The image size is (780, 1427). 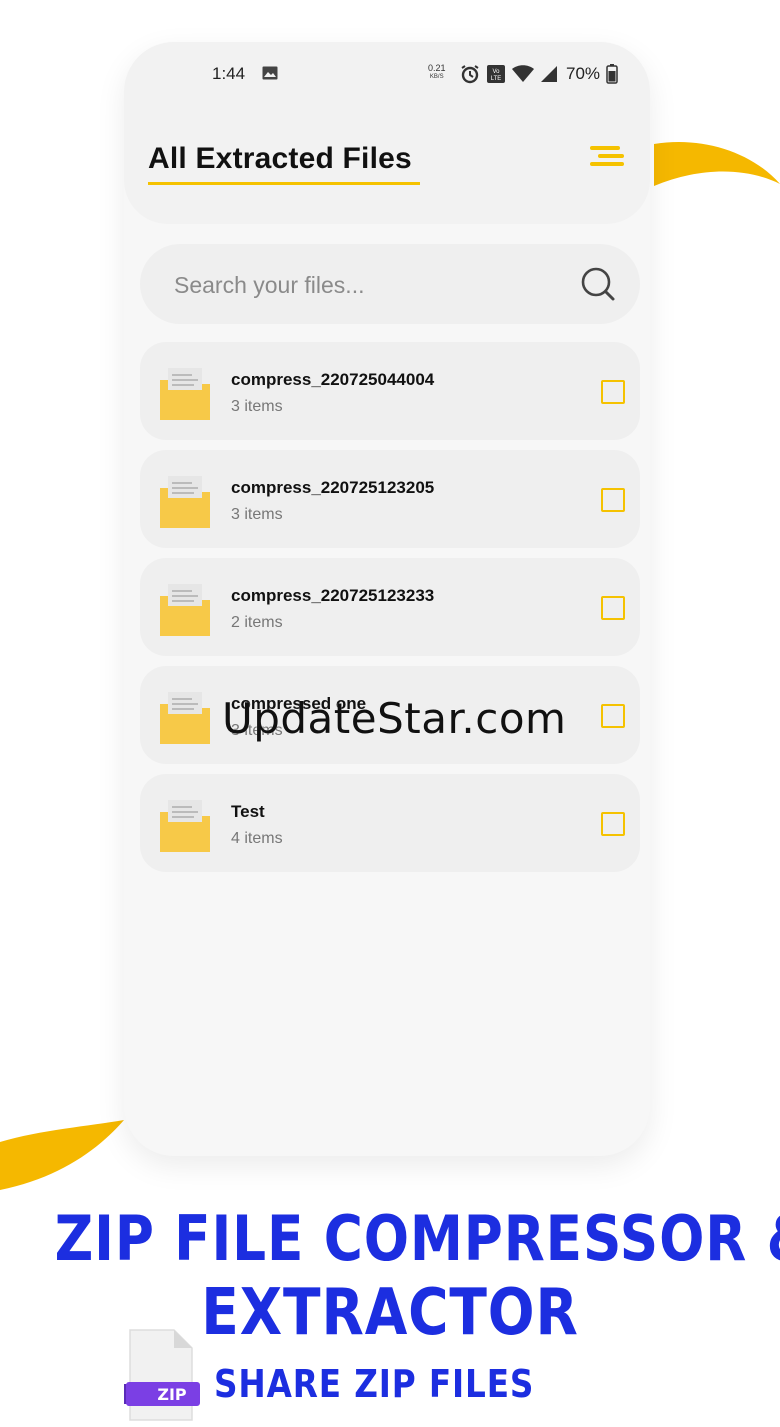 I want to click on search-icon, so click(x=598, y=284).